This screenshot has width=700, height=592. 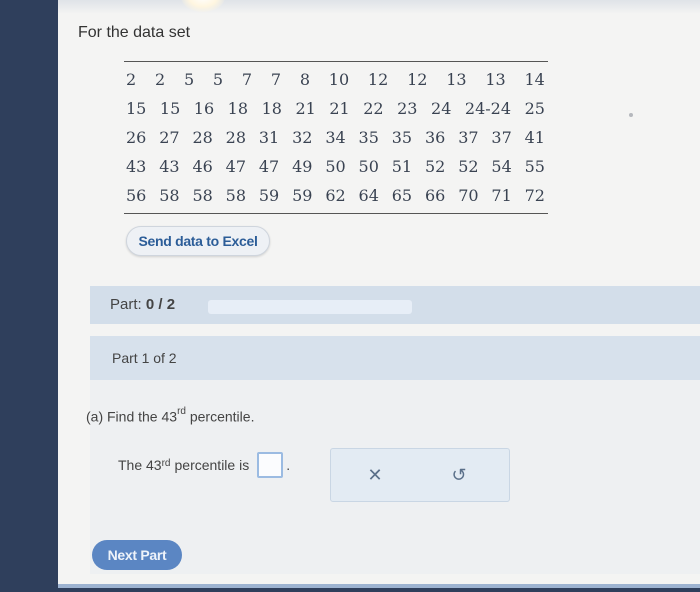 What do you see at coordinates (302, 166) in the screenshot?
I see `data-value: 49` at bounding box center [302, 166].